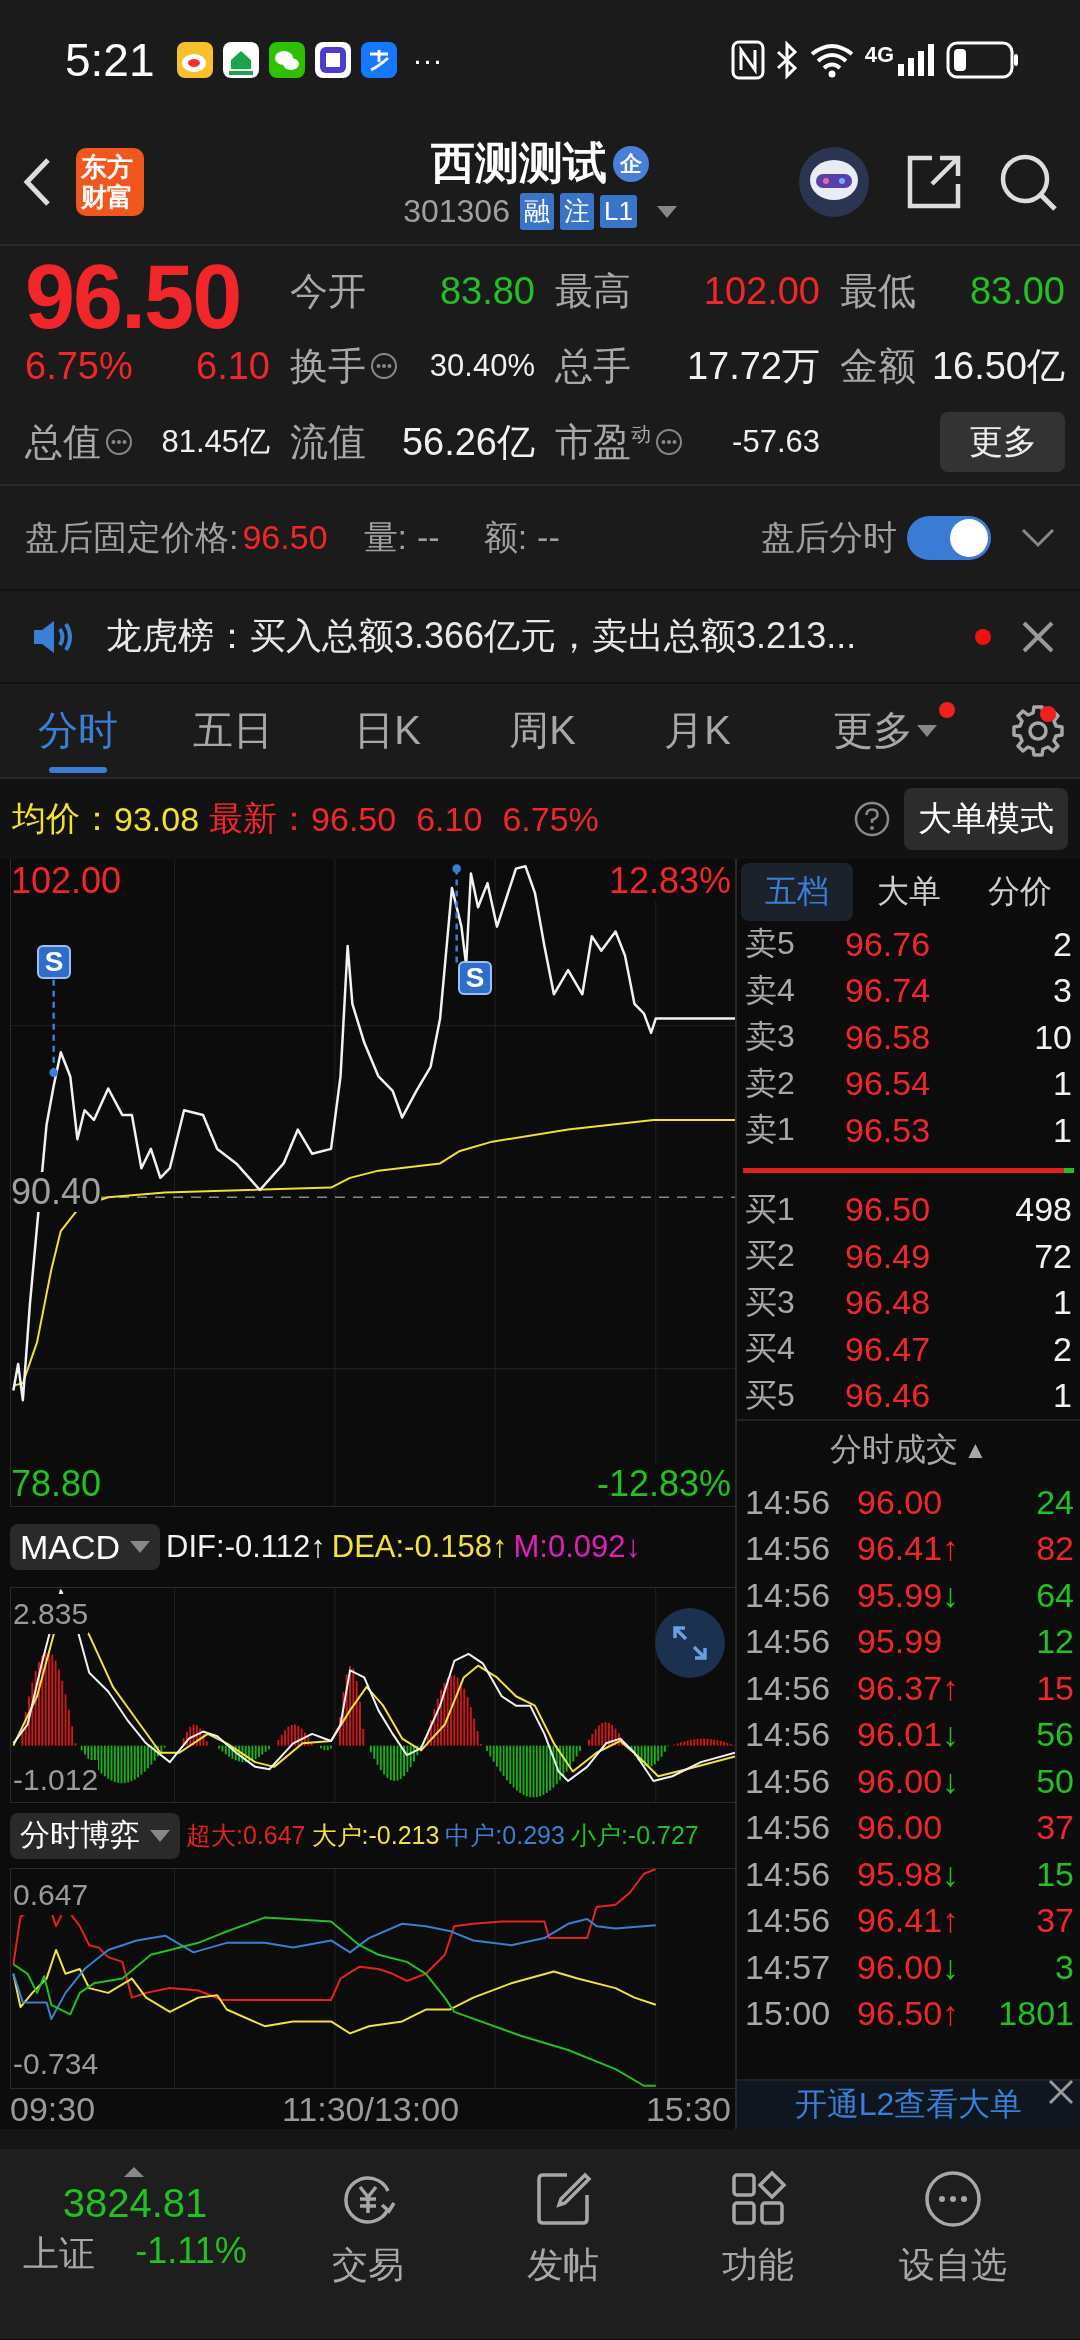 The image size is (1080, 2340). I want to click on indicator-value: 超大:0.647, so click(246, 1836).